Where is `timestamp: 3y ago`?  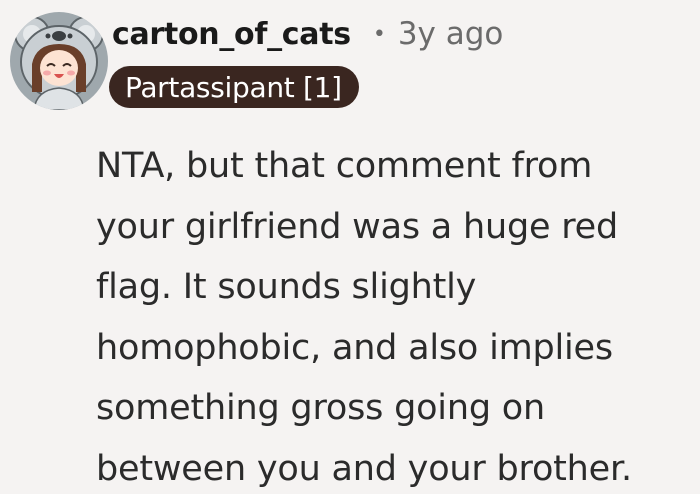
timestamp: 3y ago is located at coordinates (451, 34).